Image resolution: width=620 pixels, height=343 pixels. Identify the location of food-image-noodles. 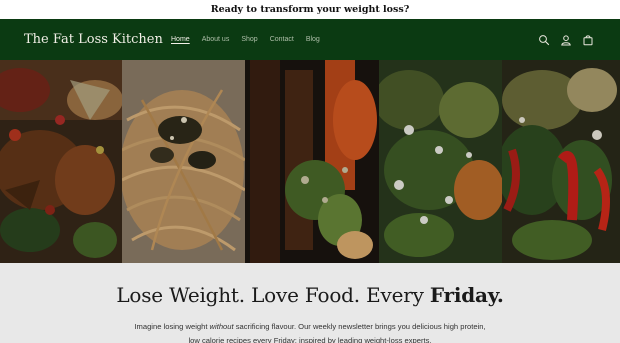
(183, 161).